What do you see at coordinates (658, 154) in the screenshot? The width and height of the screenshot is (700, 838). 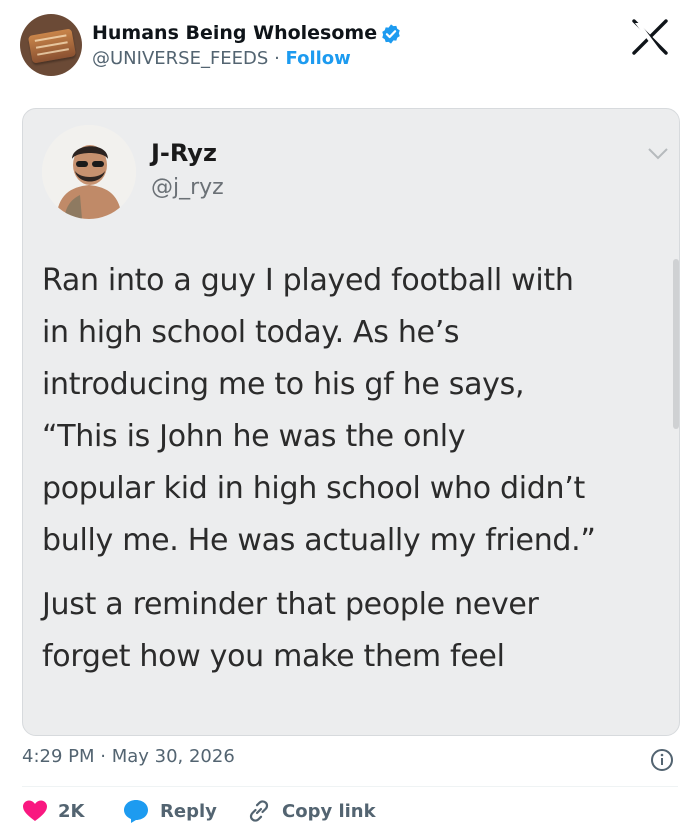 I see `chevron-down-icon` at bounding box center [658, 154].